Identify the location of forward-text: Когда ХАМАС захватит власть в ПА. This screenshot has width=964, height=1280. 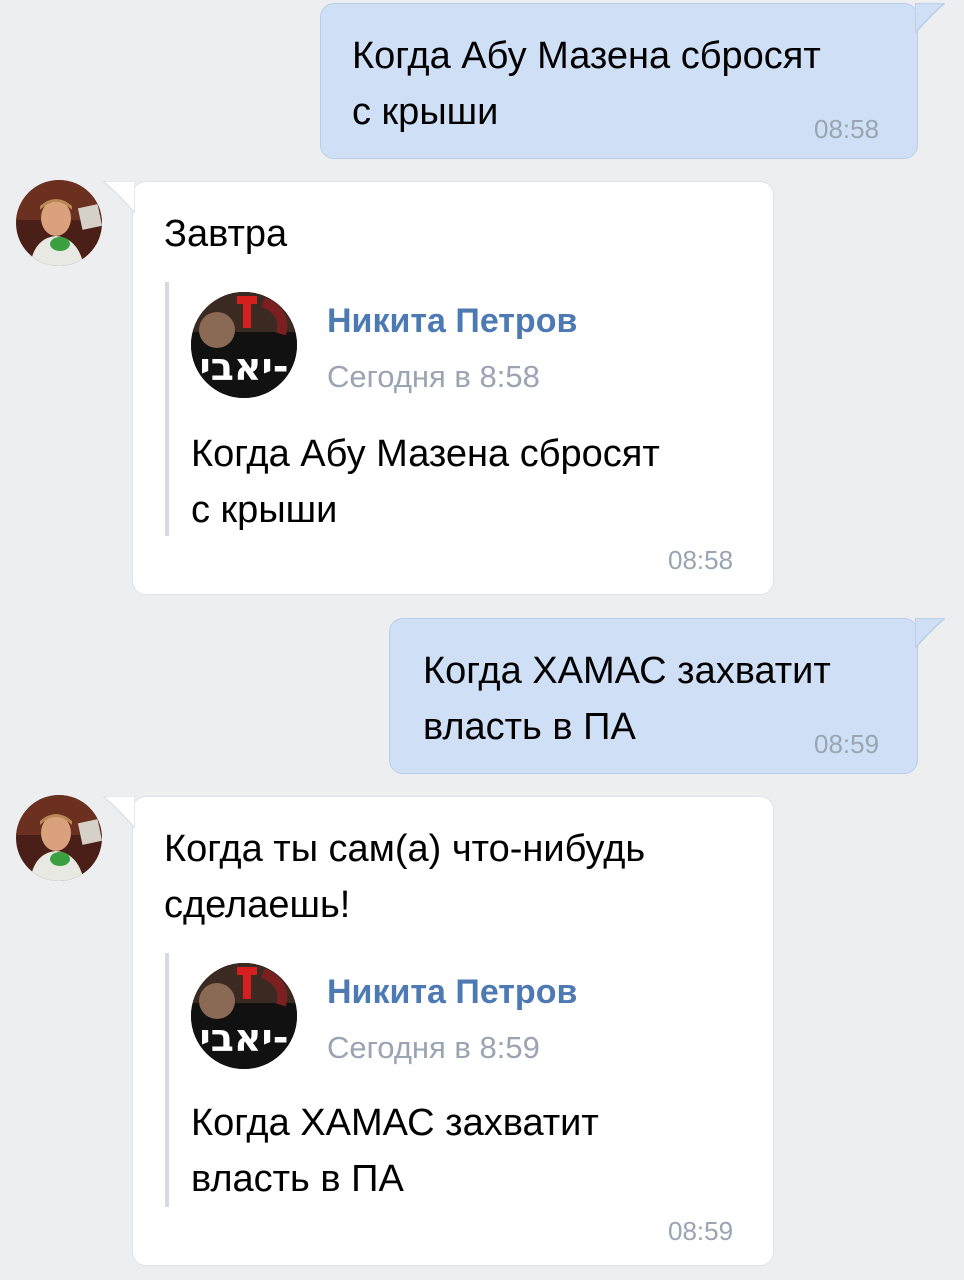
(395, 1151).